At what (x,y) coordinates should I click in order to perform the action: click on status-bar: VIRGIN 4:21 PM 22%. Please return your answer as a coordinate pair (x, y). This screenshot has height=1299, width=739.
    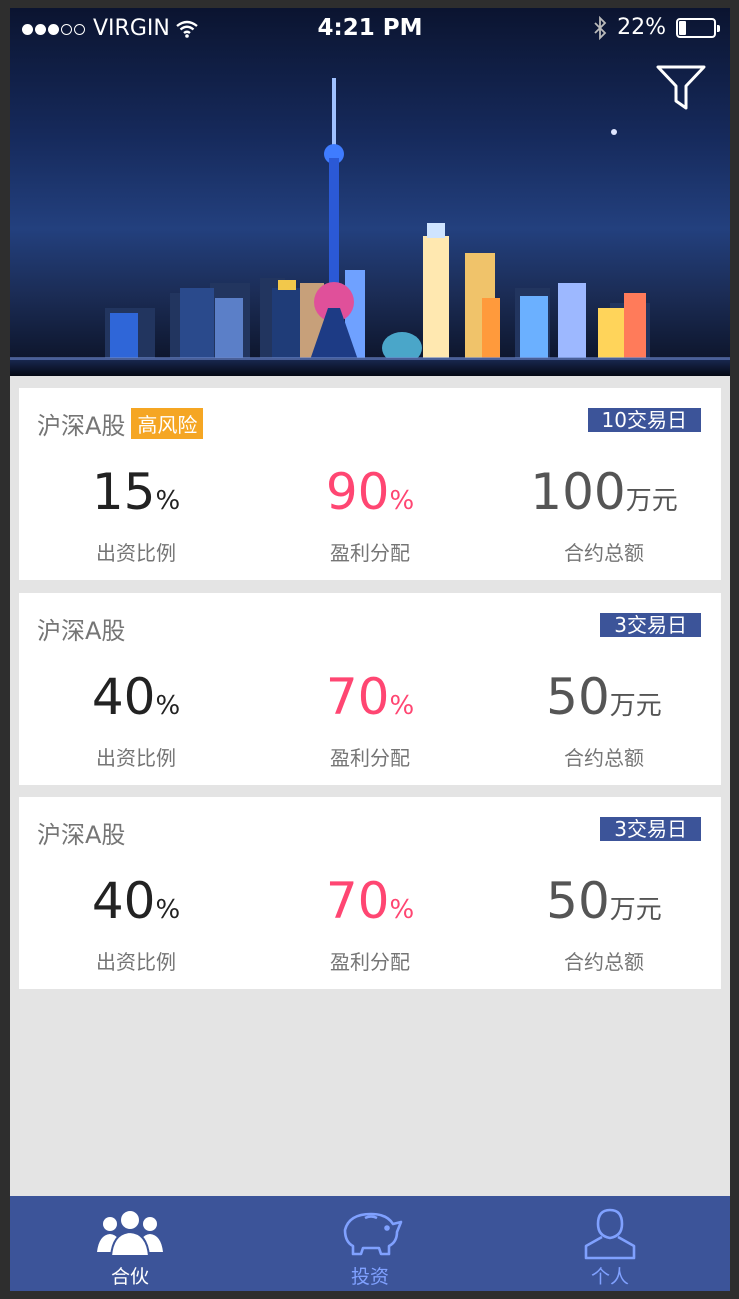
    Looking at the image, I should click on (370, 29).